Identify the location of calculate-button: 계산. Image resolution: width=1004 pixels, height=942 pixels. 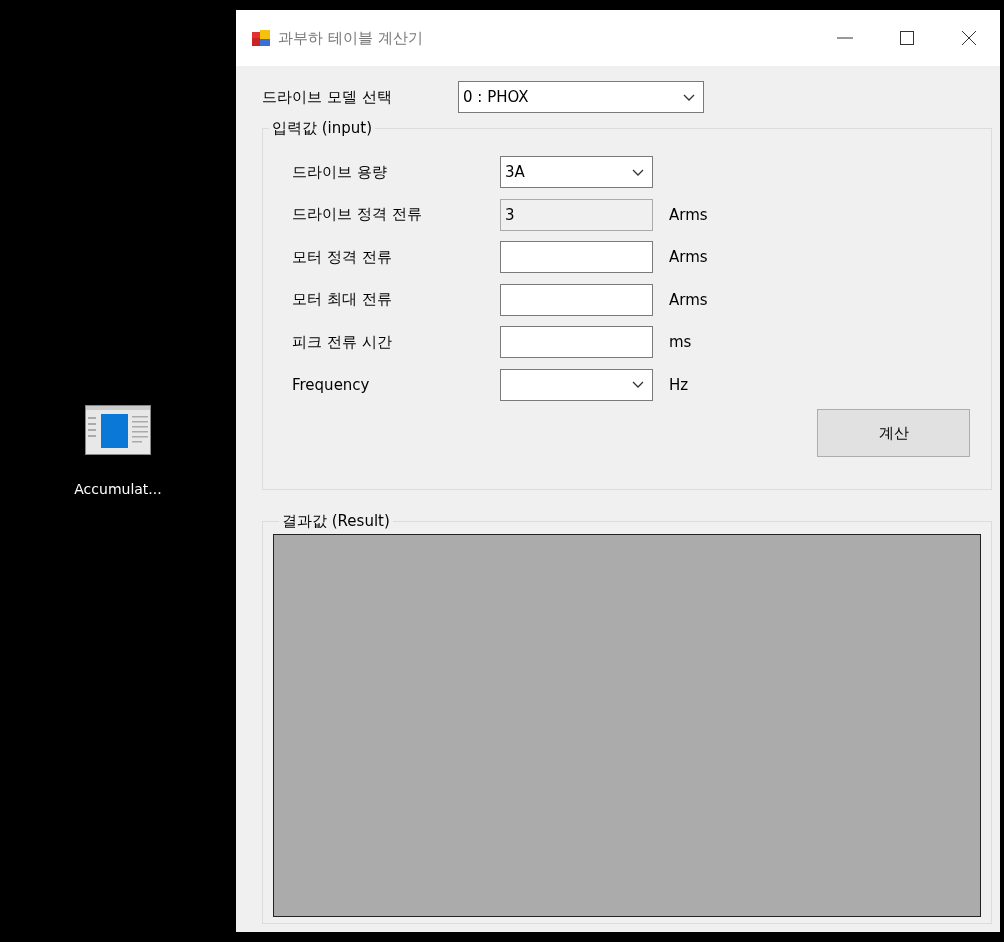
(893, 433).